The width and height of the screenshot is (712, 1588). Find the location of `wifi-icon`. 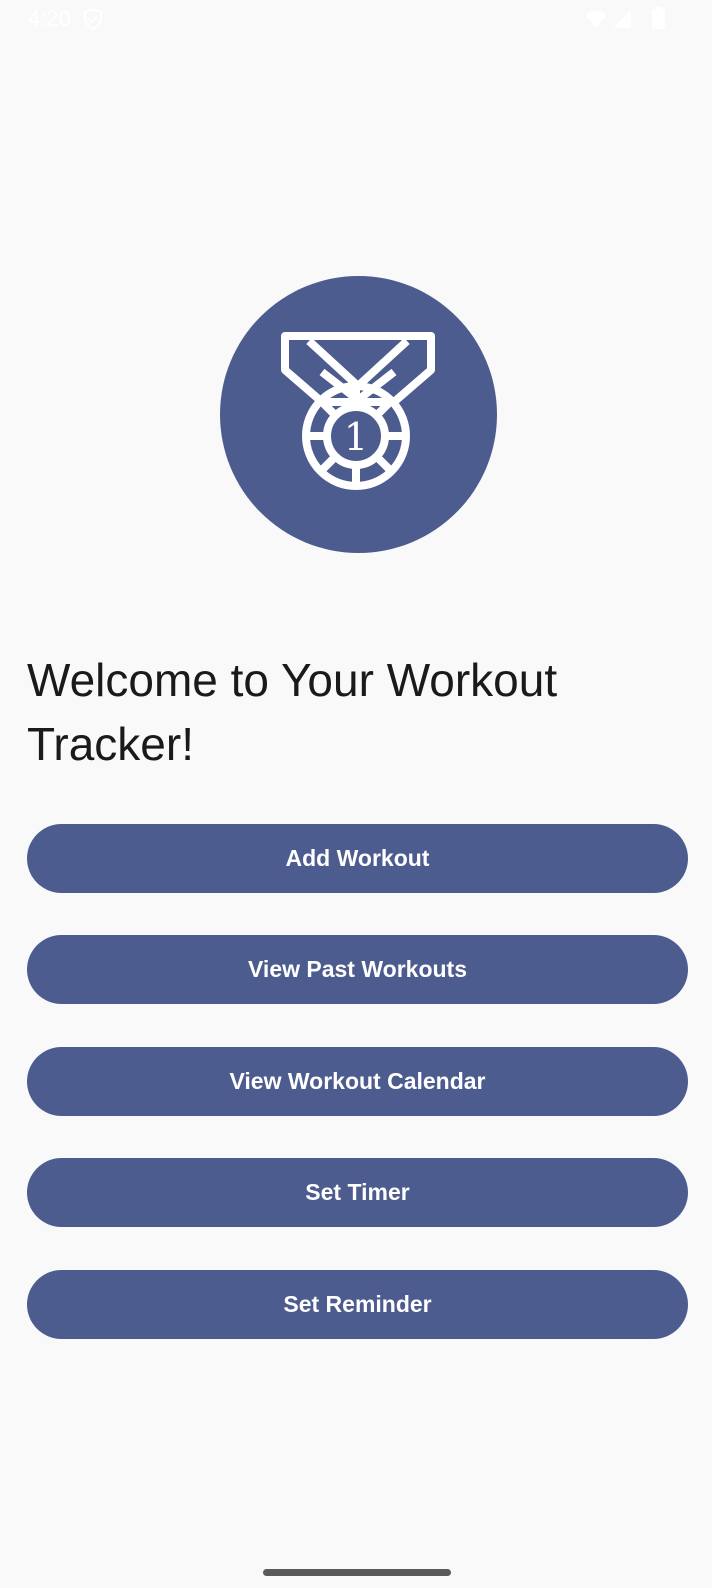

wifi-icon is located at coordinates (596, 19).